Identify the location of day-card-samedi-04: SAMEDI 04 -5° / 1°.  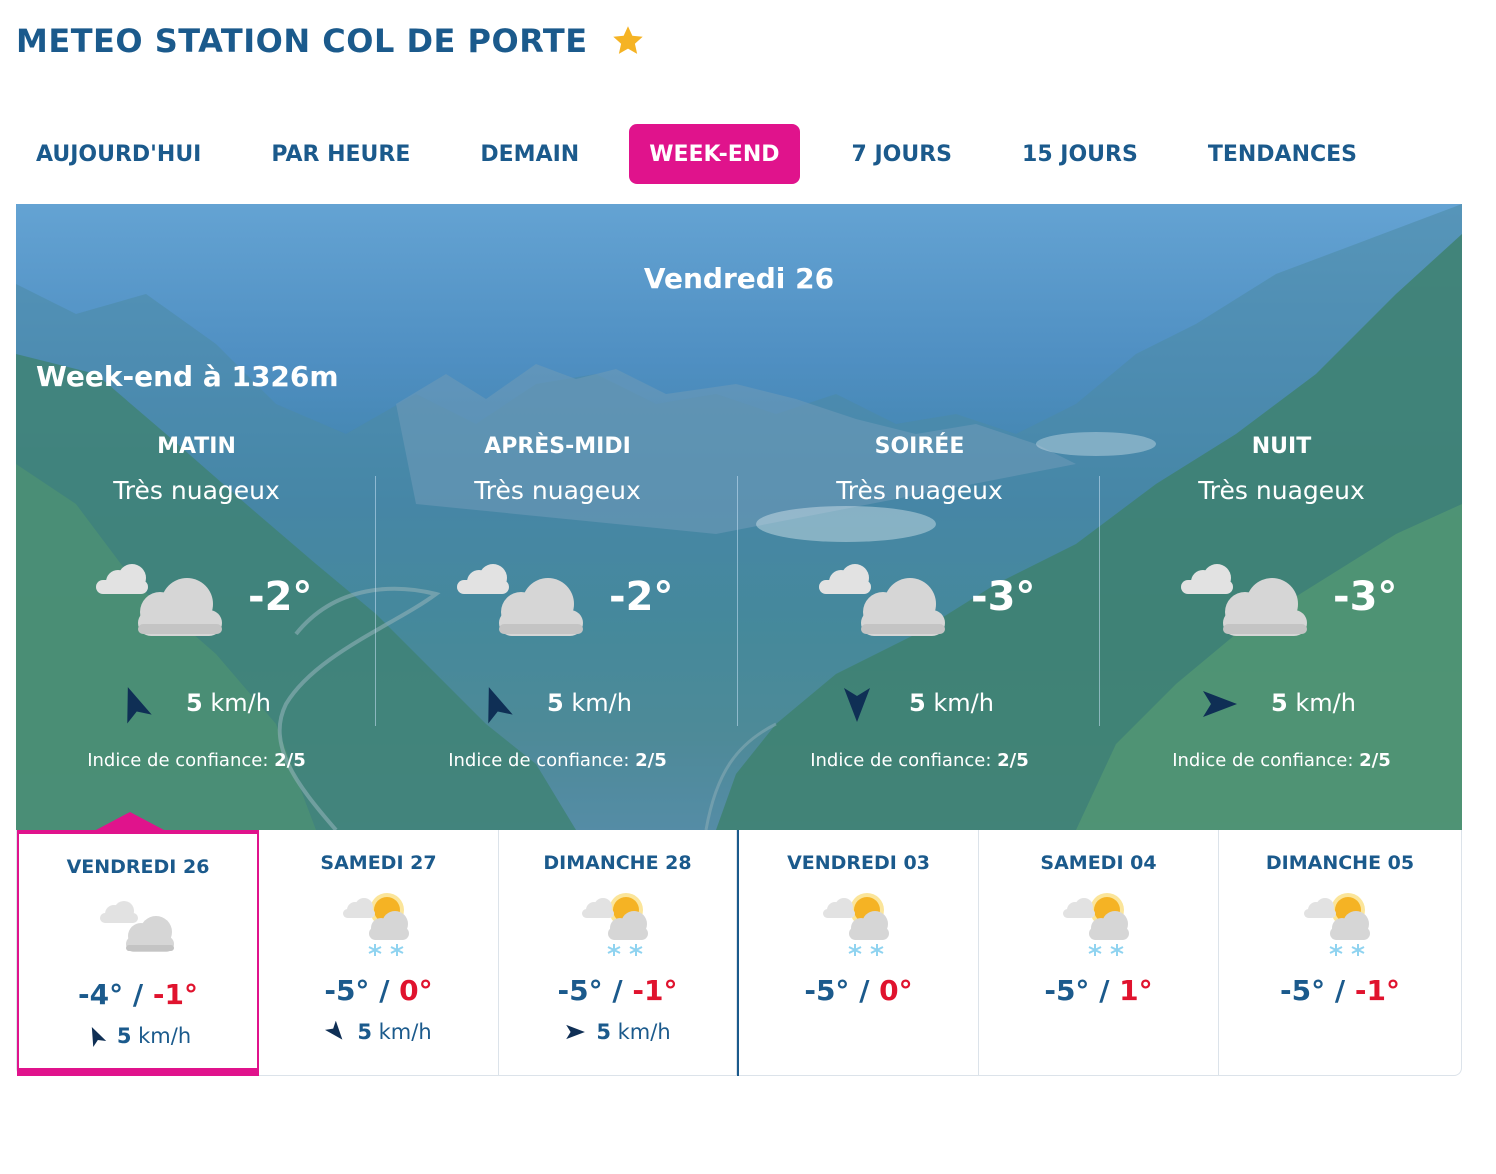
(1099, 953).